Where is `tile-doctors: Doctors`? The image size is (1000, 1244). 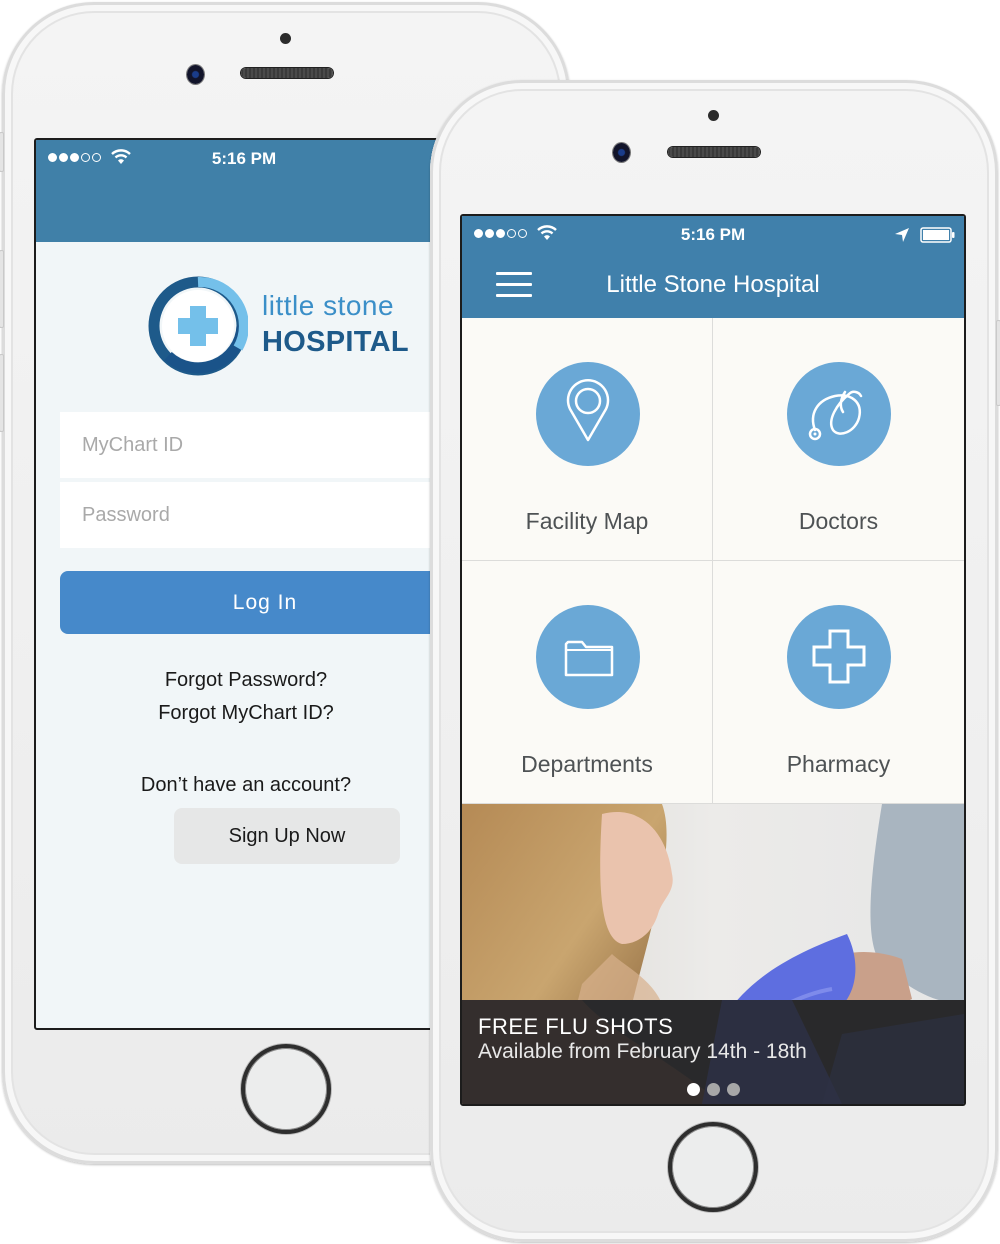 tile-doctors: Doctors is located at coordinates (838, 439).